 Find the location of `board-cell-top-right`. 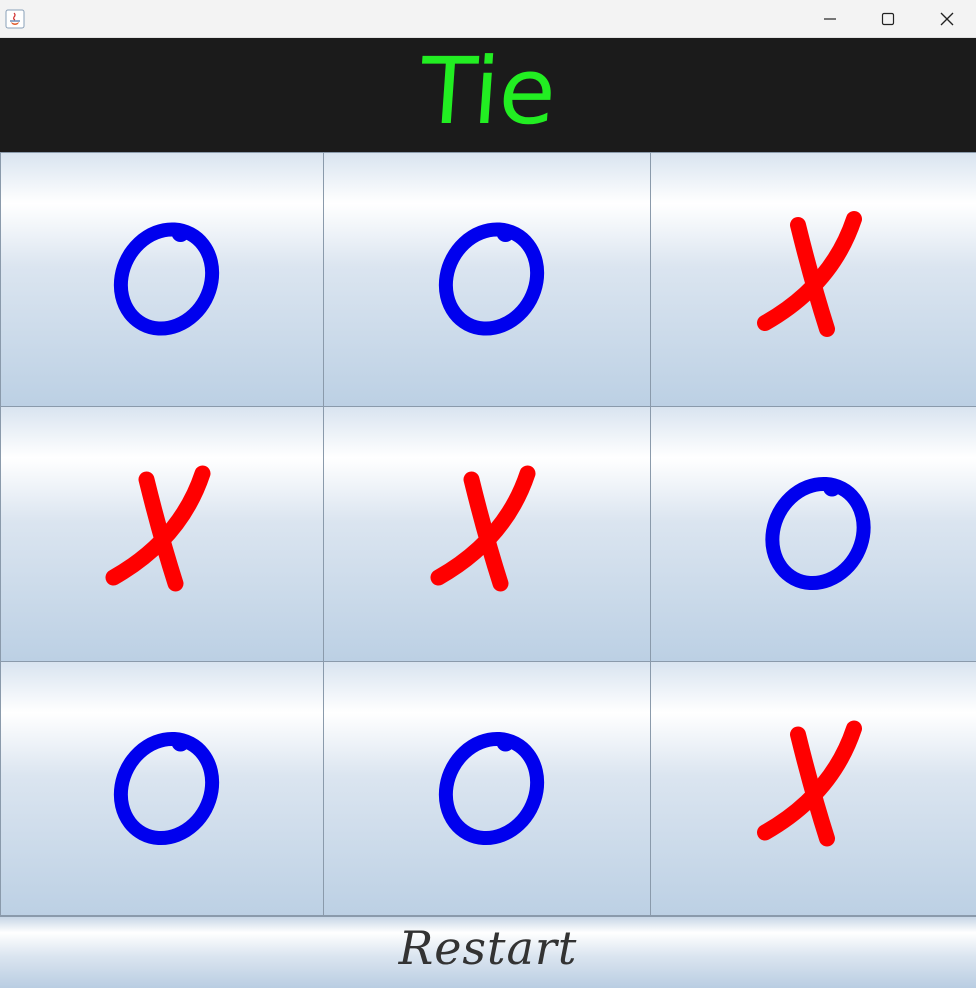

board-cell-top-right is located at coordinates (813, 279).